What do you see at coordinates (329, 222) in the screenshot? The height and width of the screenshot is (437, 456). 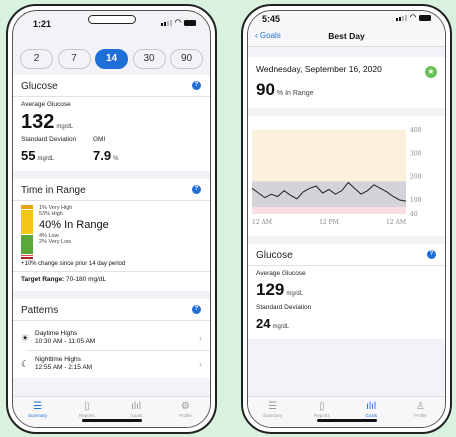 I see `x-tick-label: 12 PM` at bounding box center [329, 222].